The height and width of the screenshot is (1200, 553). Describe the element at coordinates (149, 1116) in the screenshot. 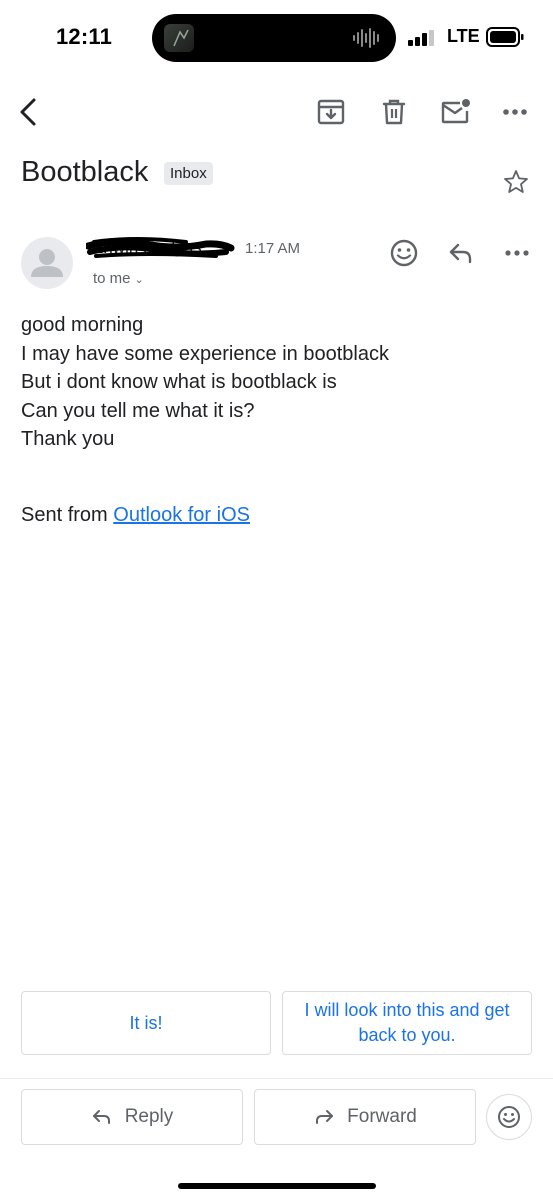

I see `reply-label: Reply` at that location.